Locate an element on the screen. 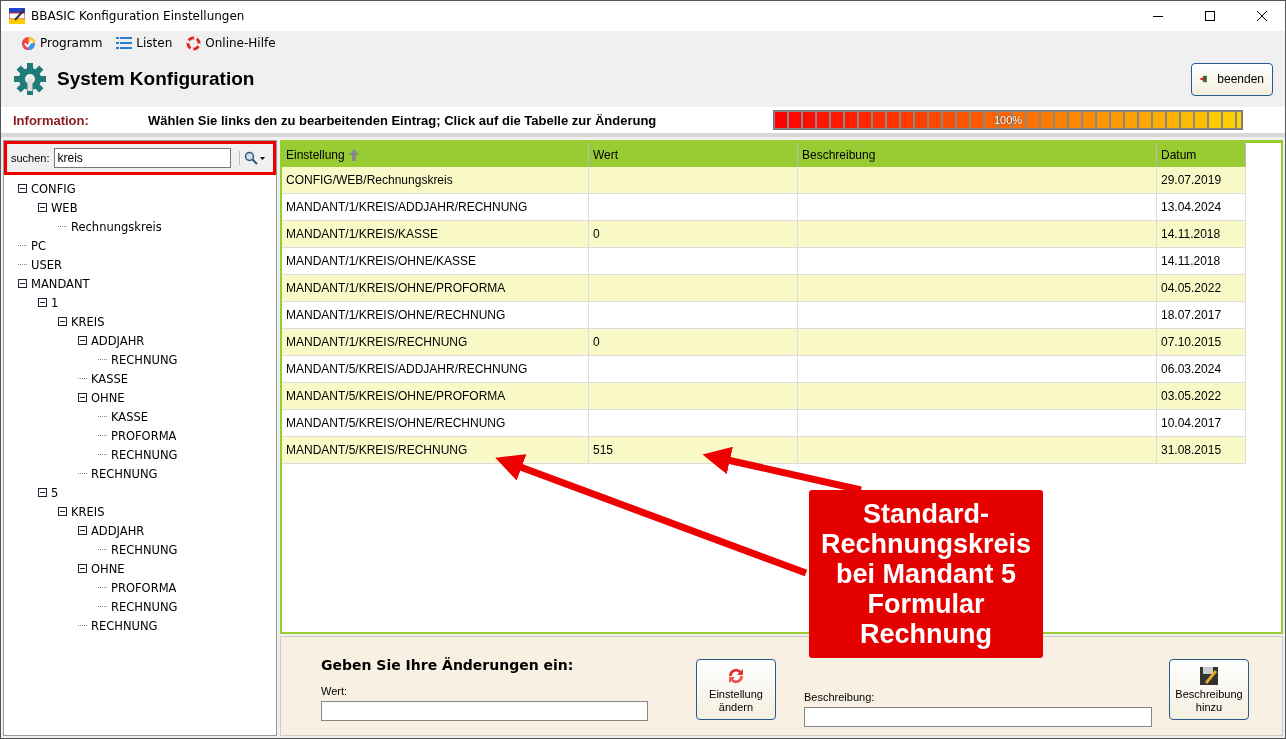 The height and width of the screenshot is (739, 1286). gear-icon is located at coordinates (30, 79).